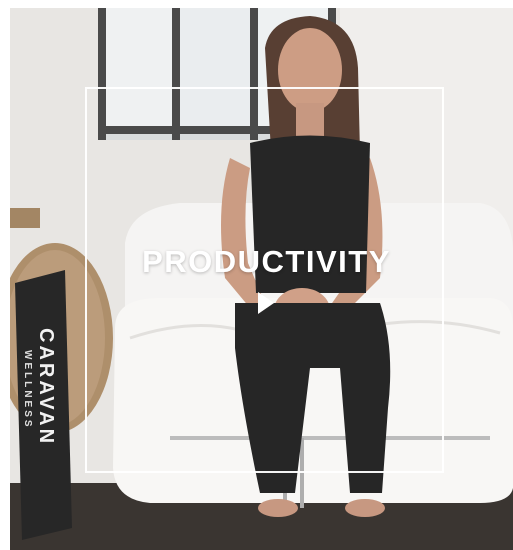  What do you see at coordinates (46, 387) in the screenshot?
I see `roll-brand-label: CARAVAN` at bounding box center [46, 387].